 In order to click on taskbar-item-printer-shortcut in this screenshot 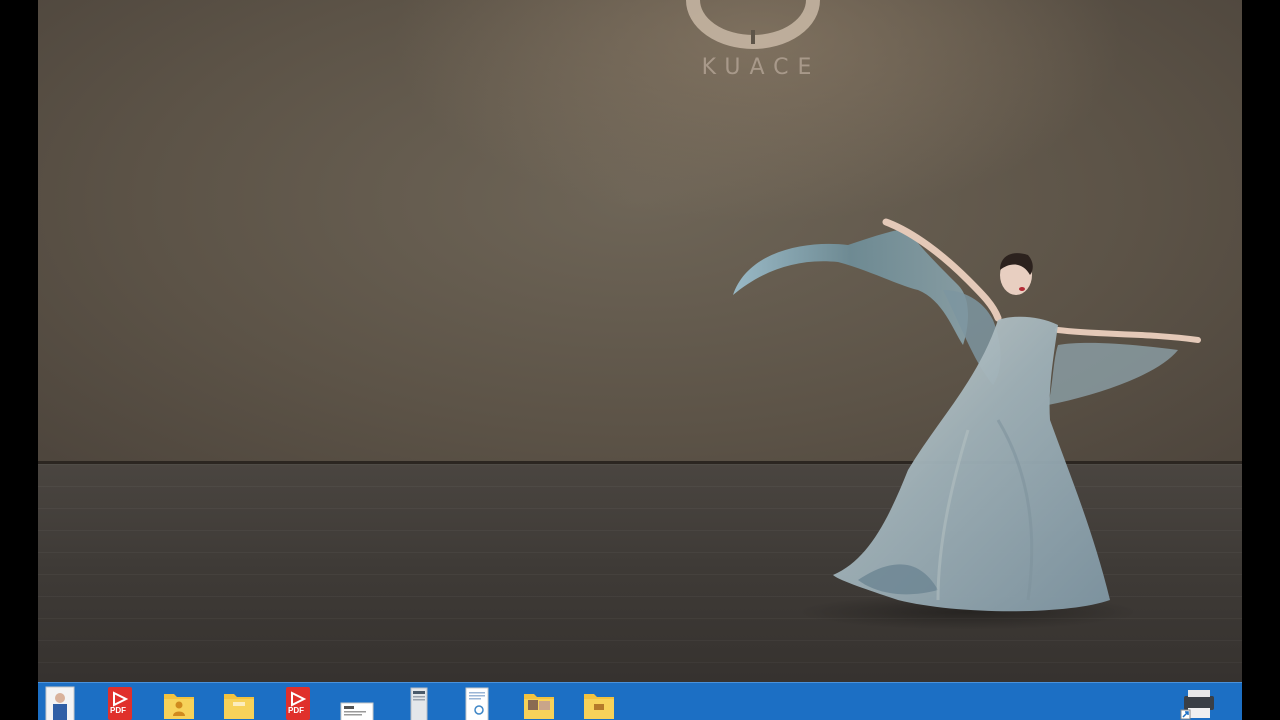, I will do `click(1196, 703)`.